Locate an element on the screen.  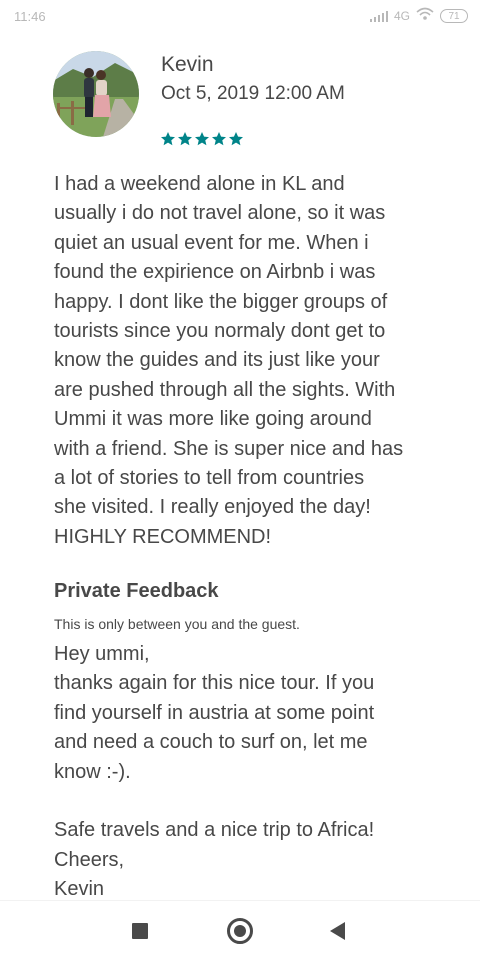
home-icon is located at coordinates (240, 931).